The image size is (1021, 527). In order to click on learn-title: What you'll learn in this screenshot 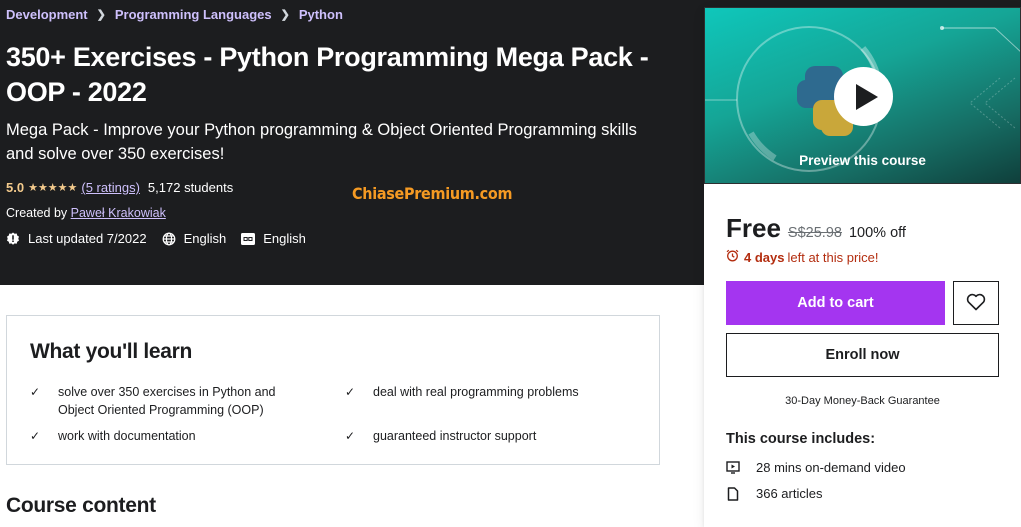, I will do `click(111, 351)`.